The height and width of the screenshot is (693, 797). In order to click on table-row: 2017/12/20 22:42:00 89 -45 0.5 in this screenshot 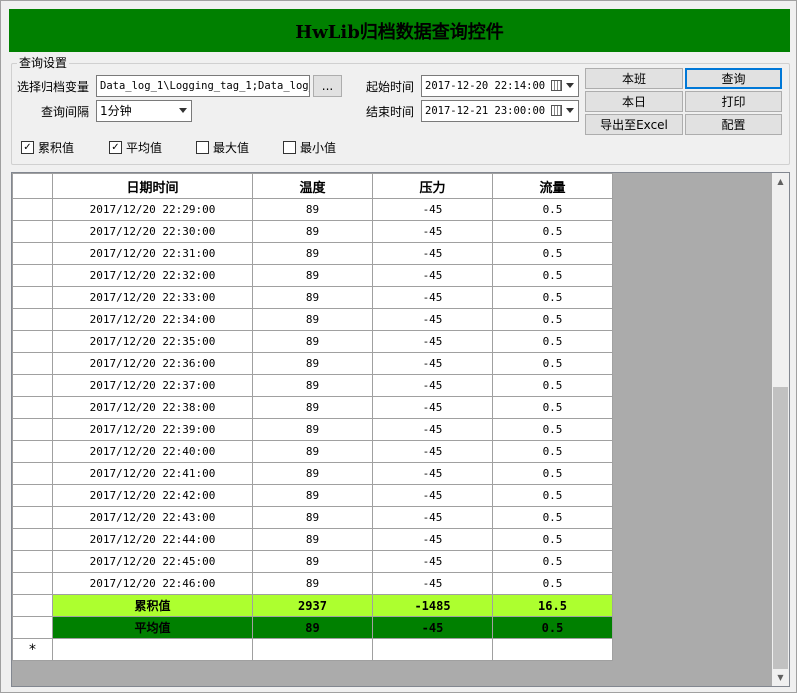, I will do `click(312, 495)`.